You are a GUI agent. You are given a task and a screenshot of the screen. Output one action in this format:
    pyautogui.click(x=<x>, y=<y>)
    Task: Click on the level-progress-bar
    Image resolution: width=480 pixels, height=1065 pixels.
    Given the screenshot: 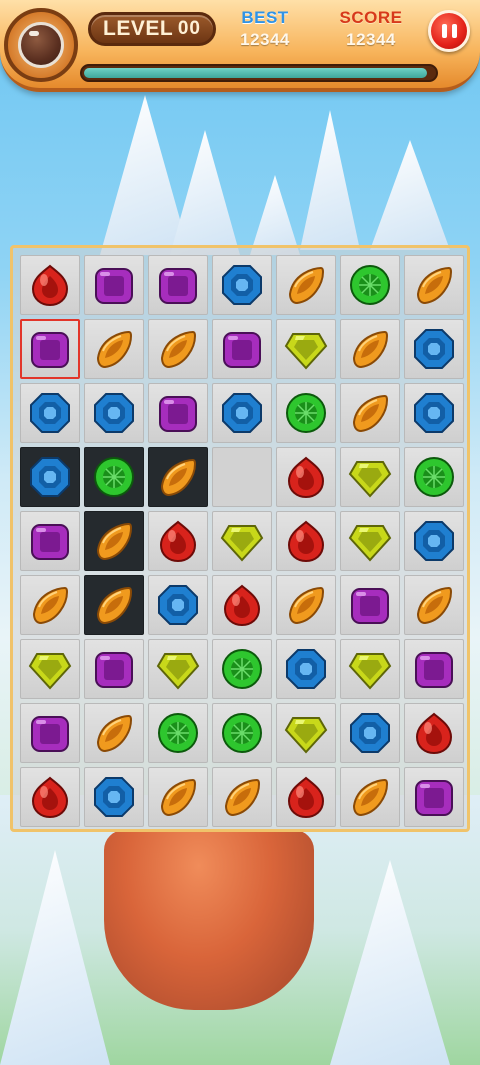 What is the action you would take?
    pyautogui.click(x=259, y=73)
    